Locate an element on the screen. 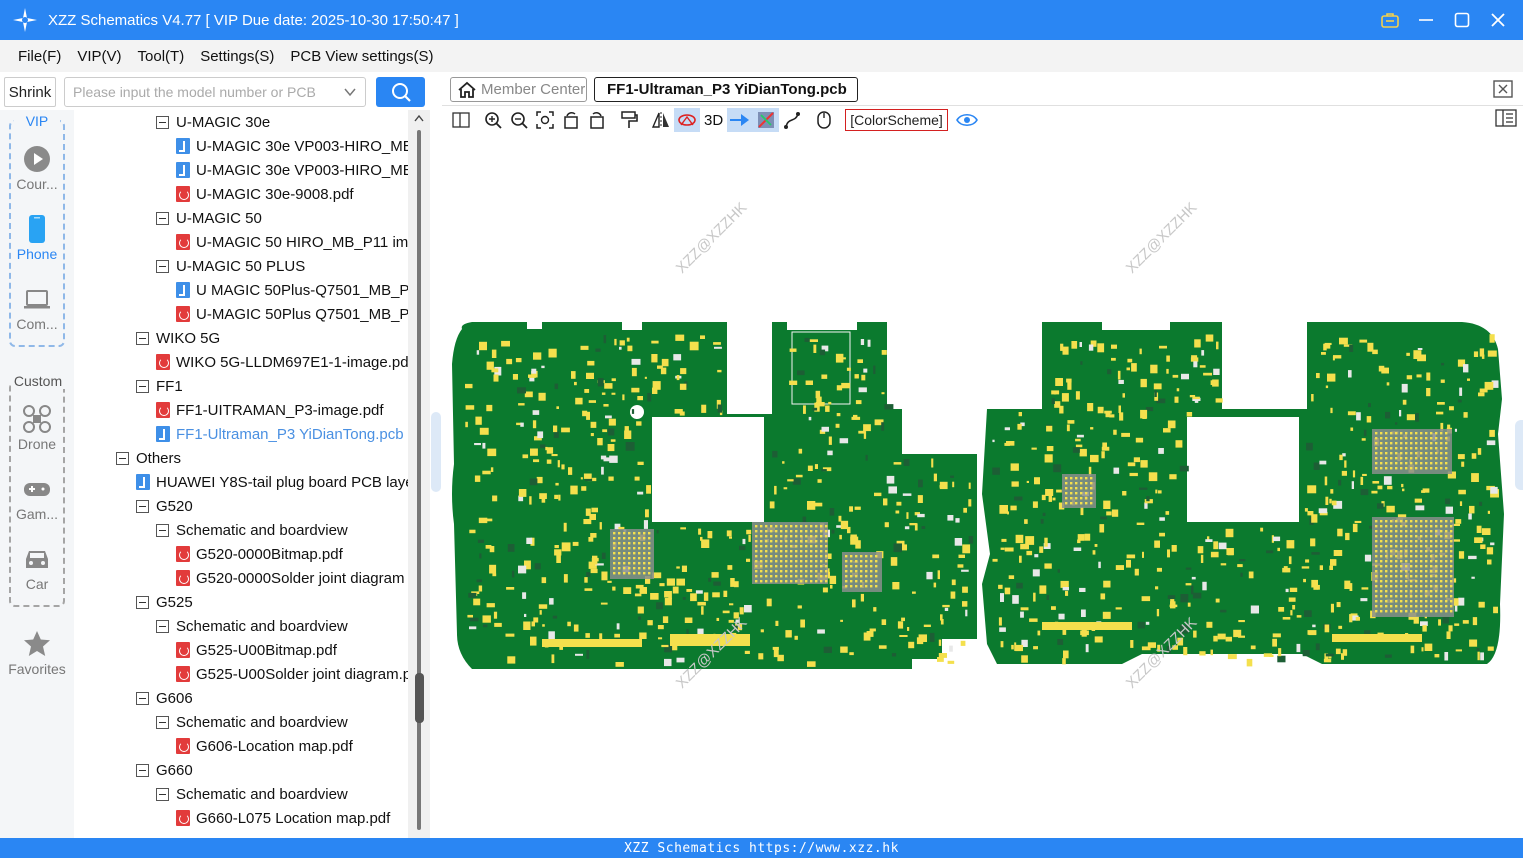  scroll-up-icon is located at coordinates (419, 118).